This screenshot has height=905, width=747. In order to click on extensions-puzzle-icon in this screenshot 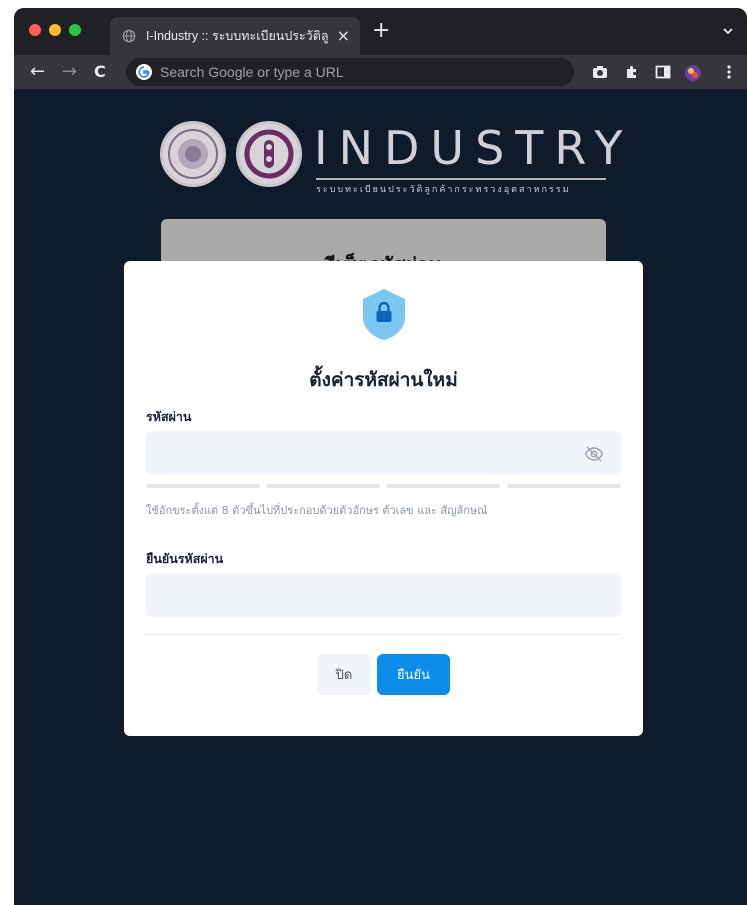, I will do `click(632, 72)`.